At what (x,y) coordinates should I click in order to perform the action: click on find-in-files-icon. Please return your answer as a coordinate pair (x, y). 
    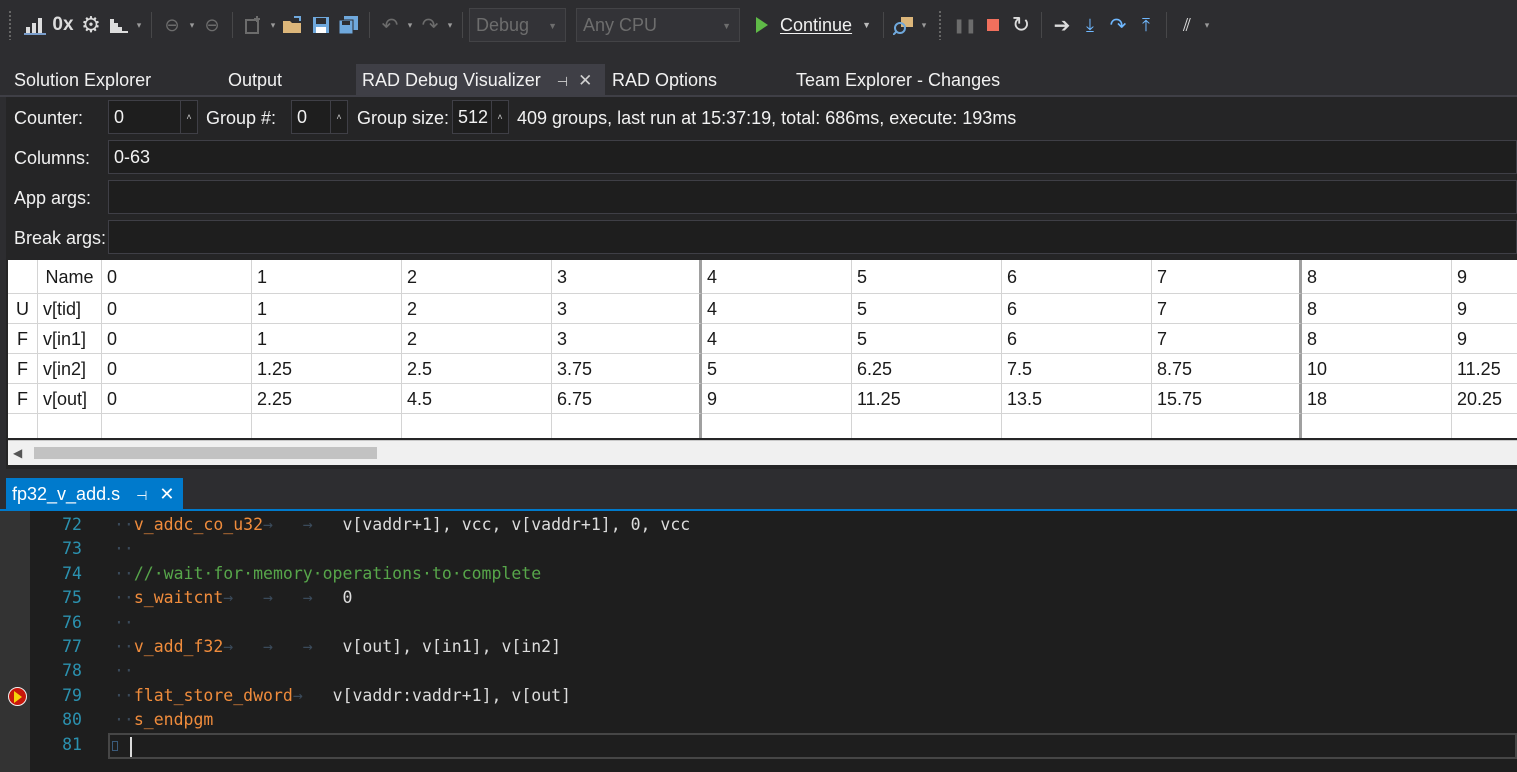
    Looking at the image, I should click on (904, 25).